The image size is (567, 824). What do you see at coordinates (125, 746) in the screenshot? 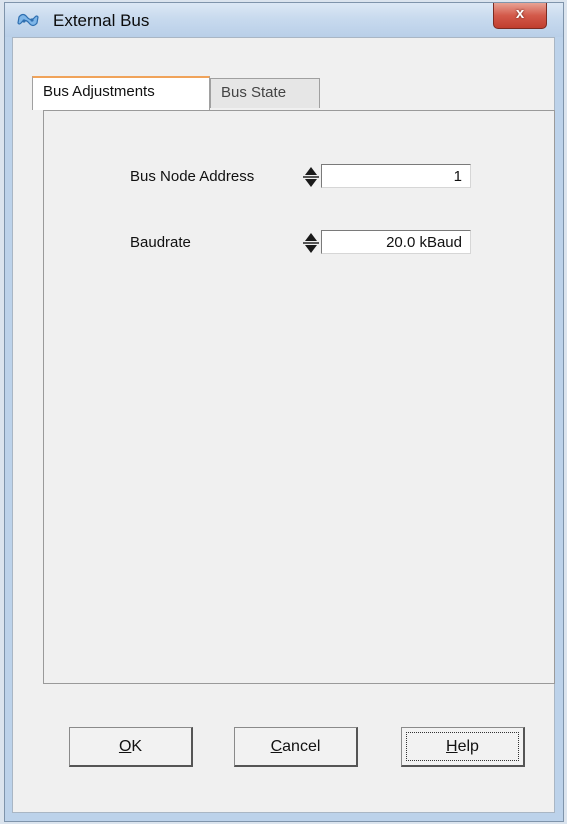
I see `ok-mnemonic: O` at bounding box center [125, 746].